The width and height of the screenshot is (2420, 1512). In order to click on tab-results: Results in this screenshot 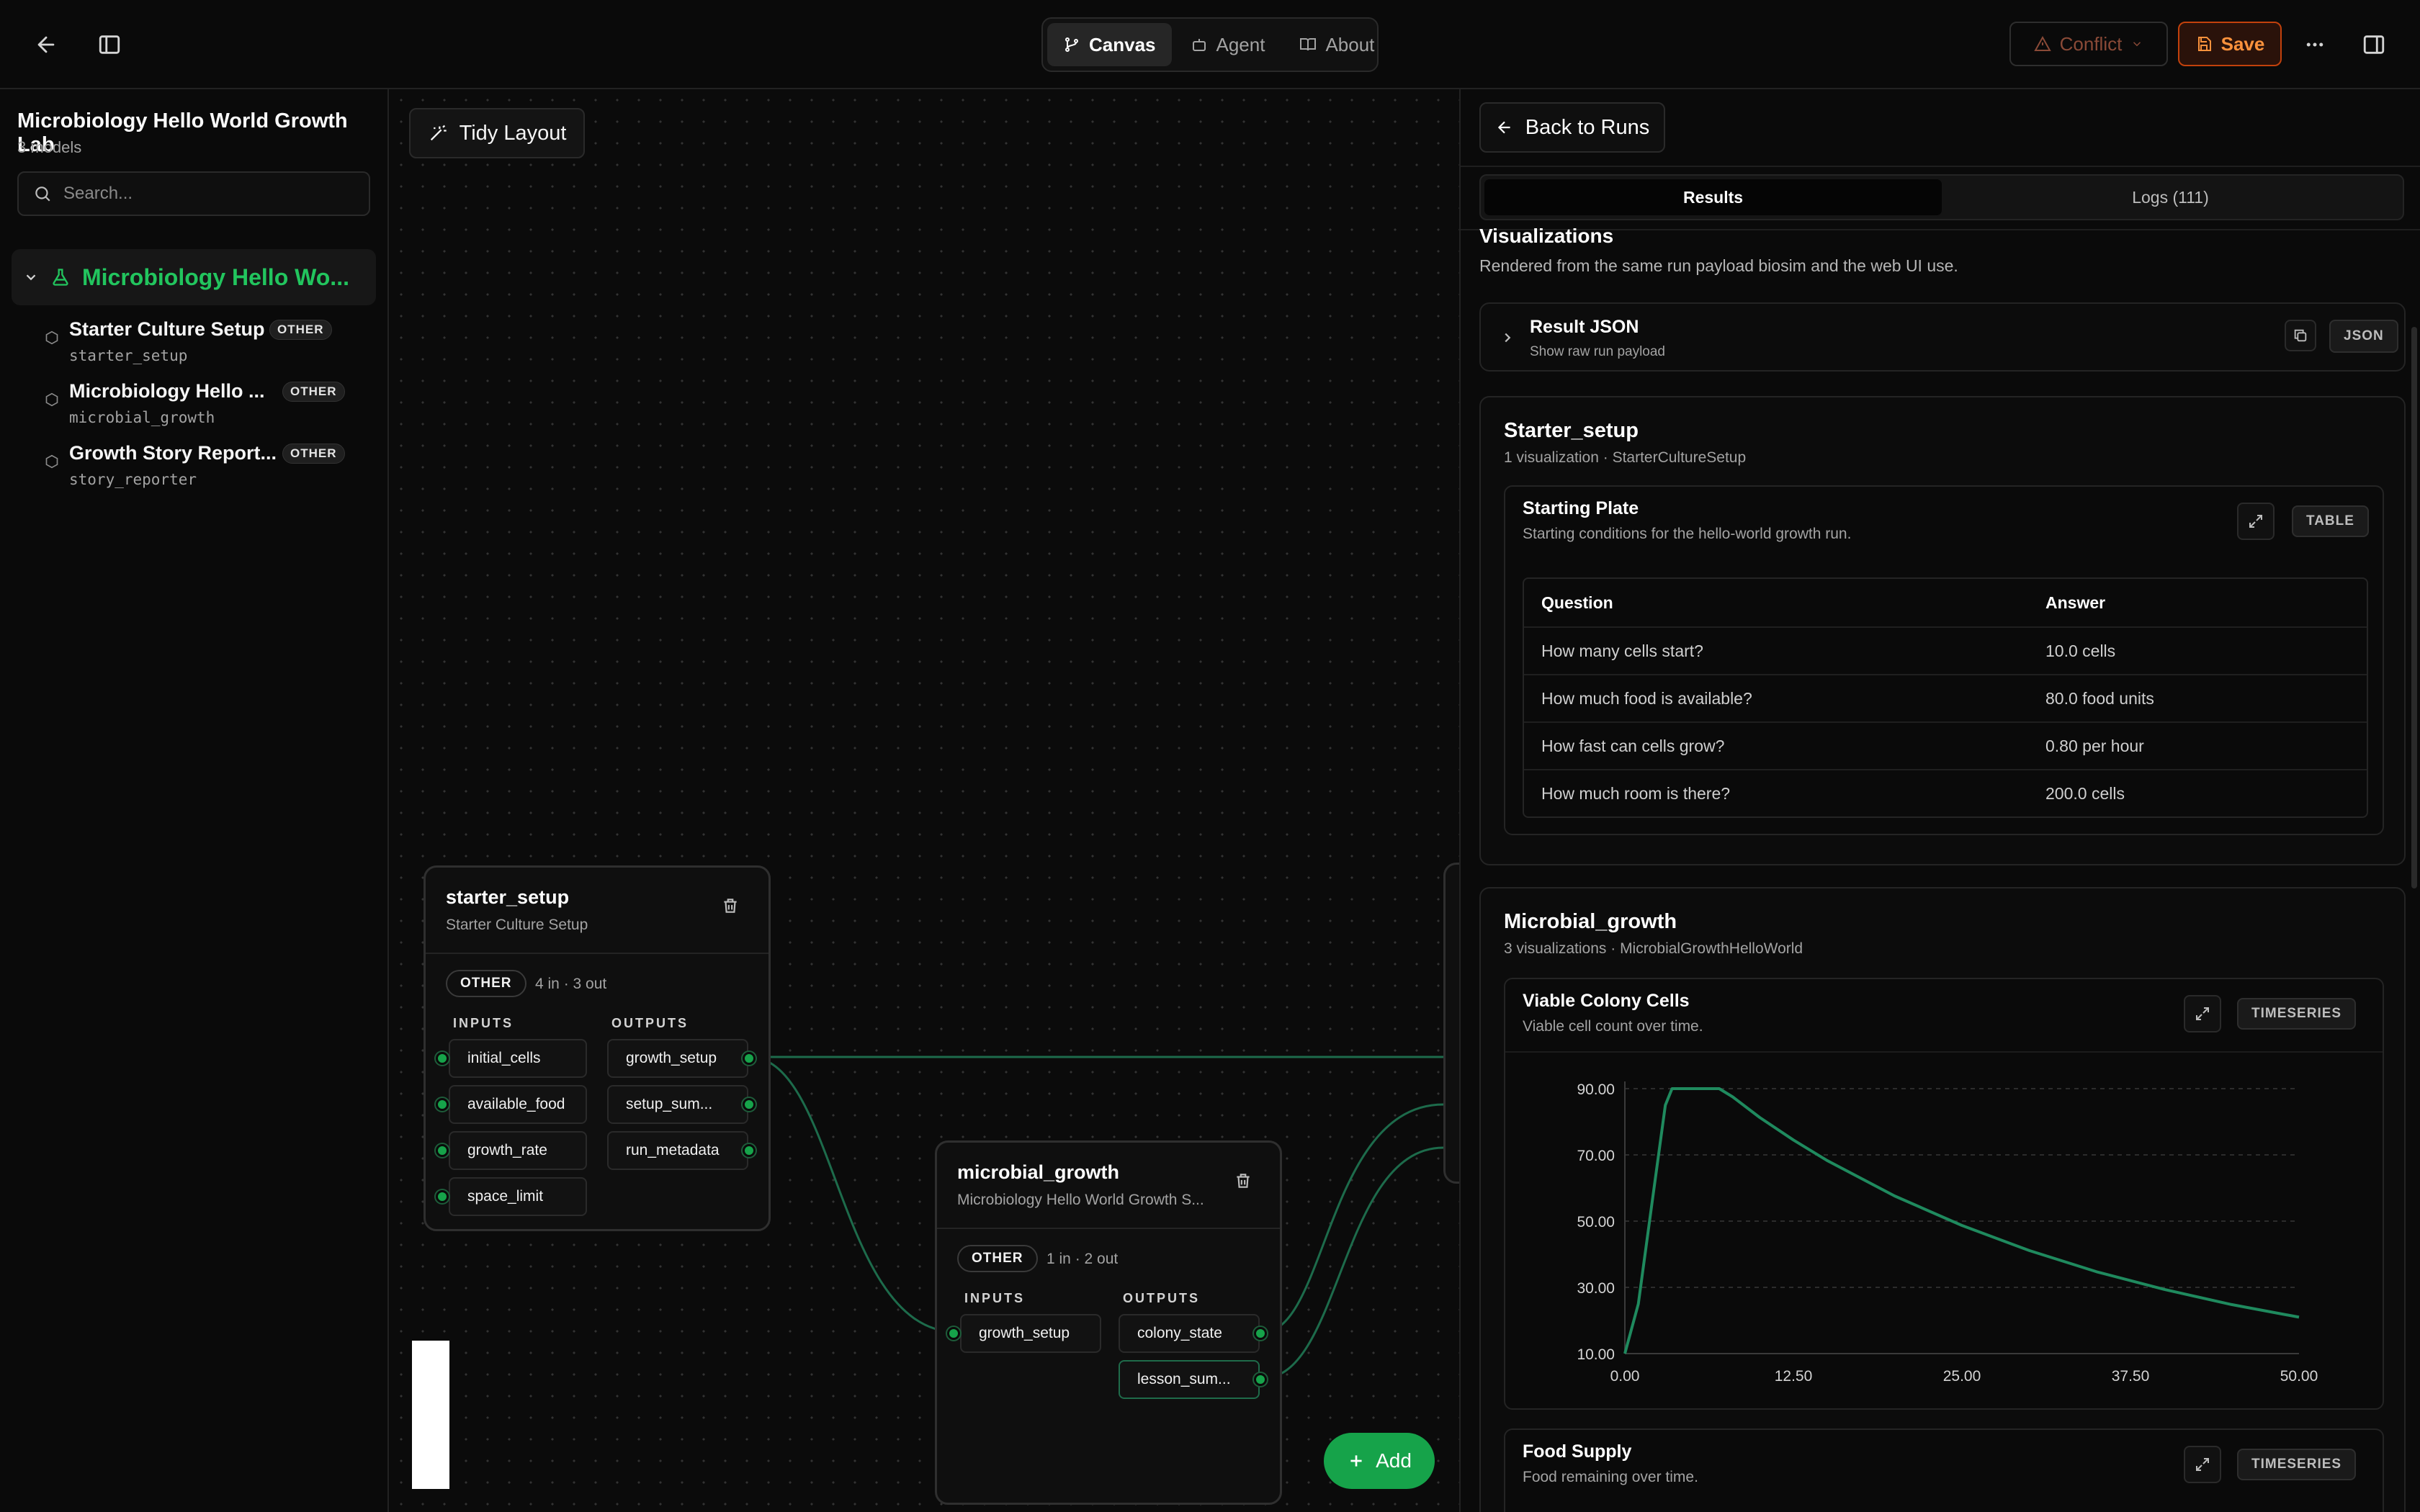, I will do `click(1713, 197)`.